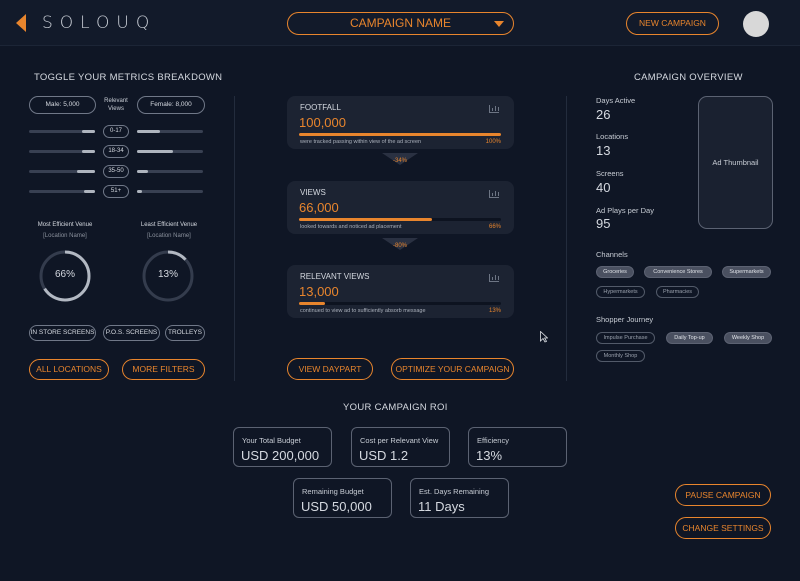  What do you see at coordinates (620, 356) in the screenshot?
I see `journey-monthly-shop: Monthly Shop` at bounding box center [620, 356].